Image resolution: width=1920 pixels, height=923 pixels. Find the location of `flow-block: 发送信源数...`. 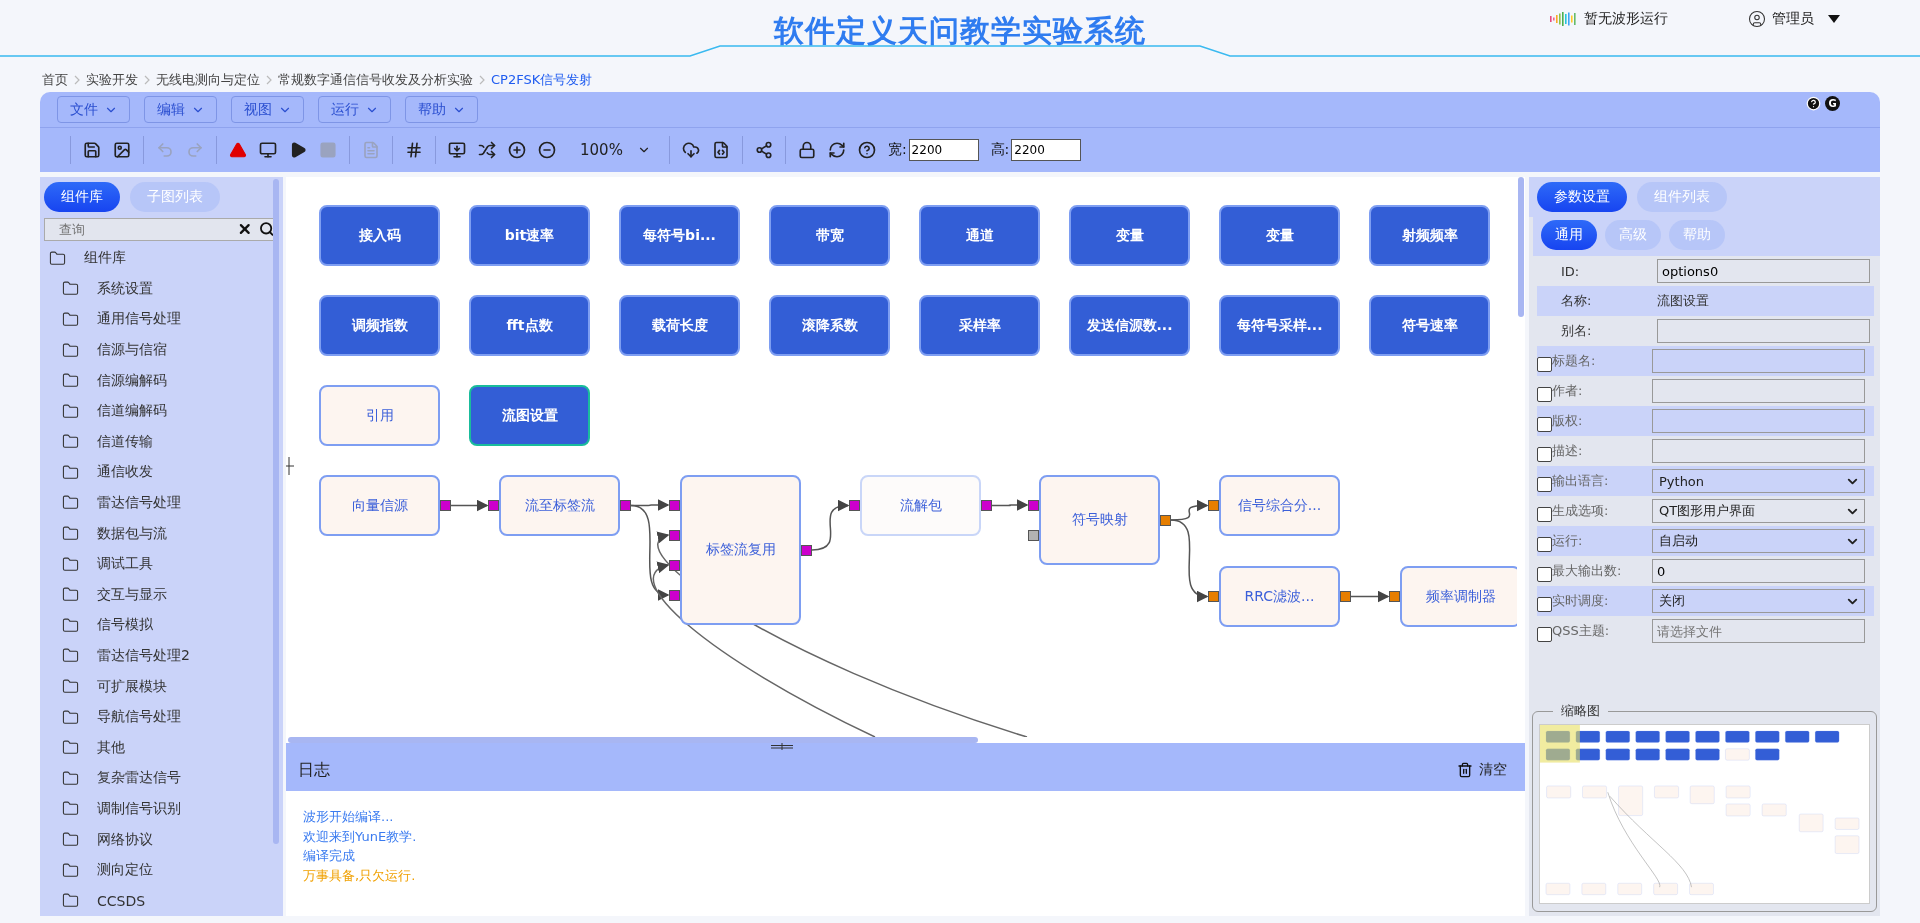

flow-block: 发送信源数... is located at coordinates (1129, 325).